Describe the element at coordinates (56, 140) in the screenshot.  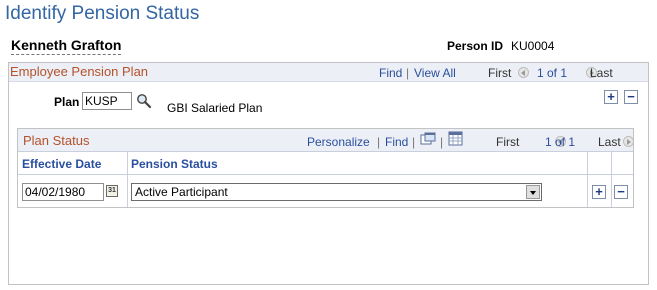
I see `plan-status-title: Plan Status` at that location.